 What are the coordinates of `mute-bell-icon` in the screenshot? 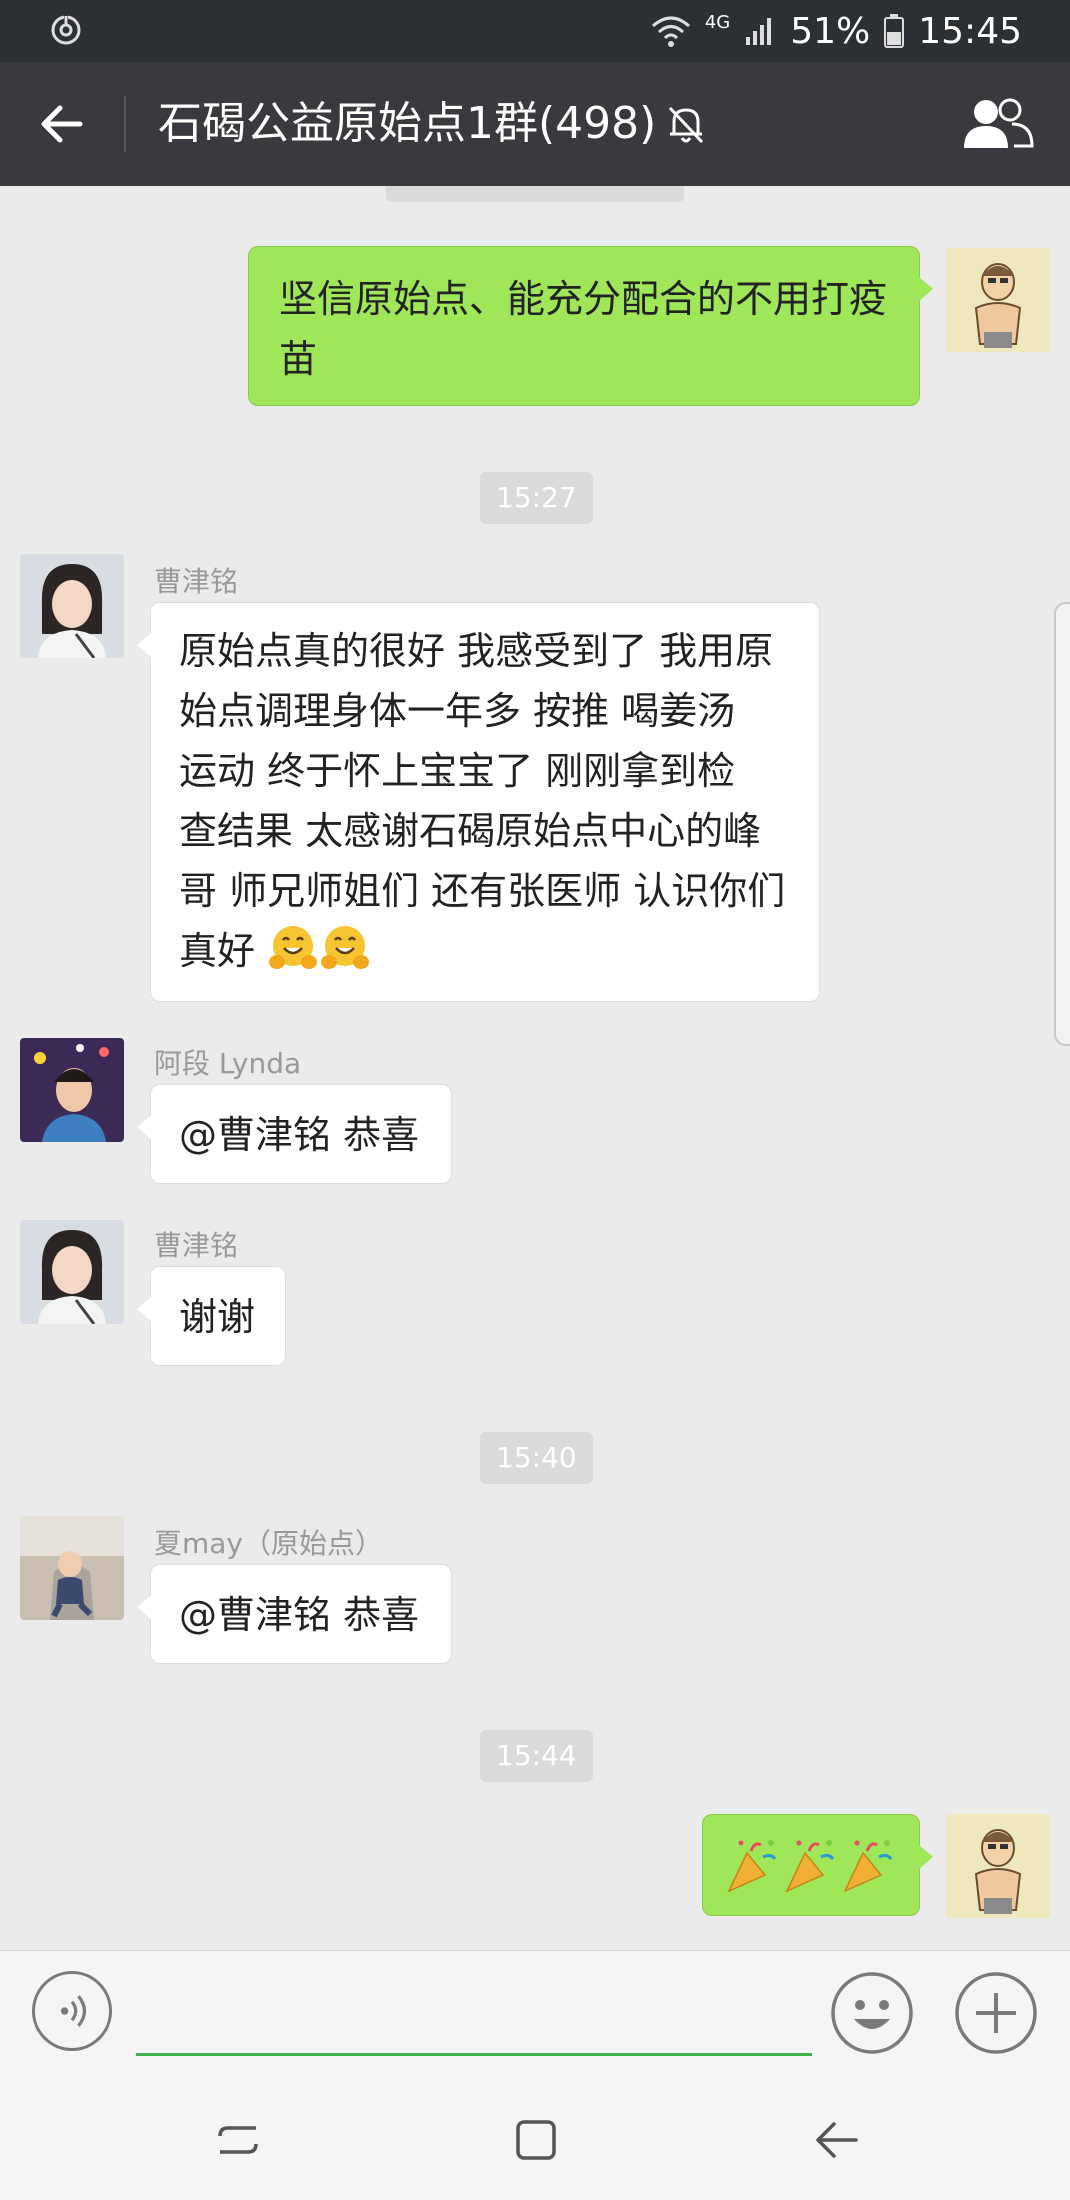 It's located at (686, 125).